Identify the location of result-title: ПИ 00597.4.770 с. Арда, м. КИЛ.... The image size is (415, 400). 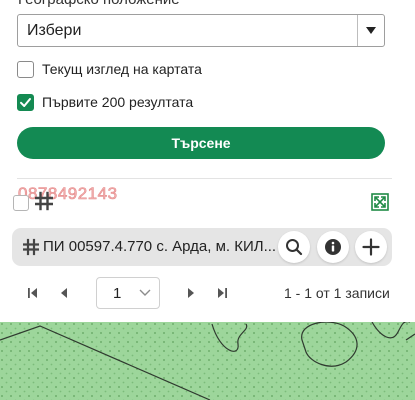
(160, 246).